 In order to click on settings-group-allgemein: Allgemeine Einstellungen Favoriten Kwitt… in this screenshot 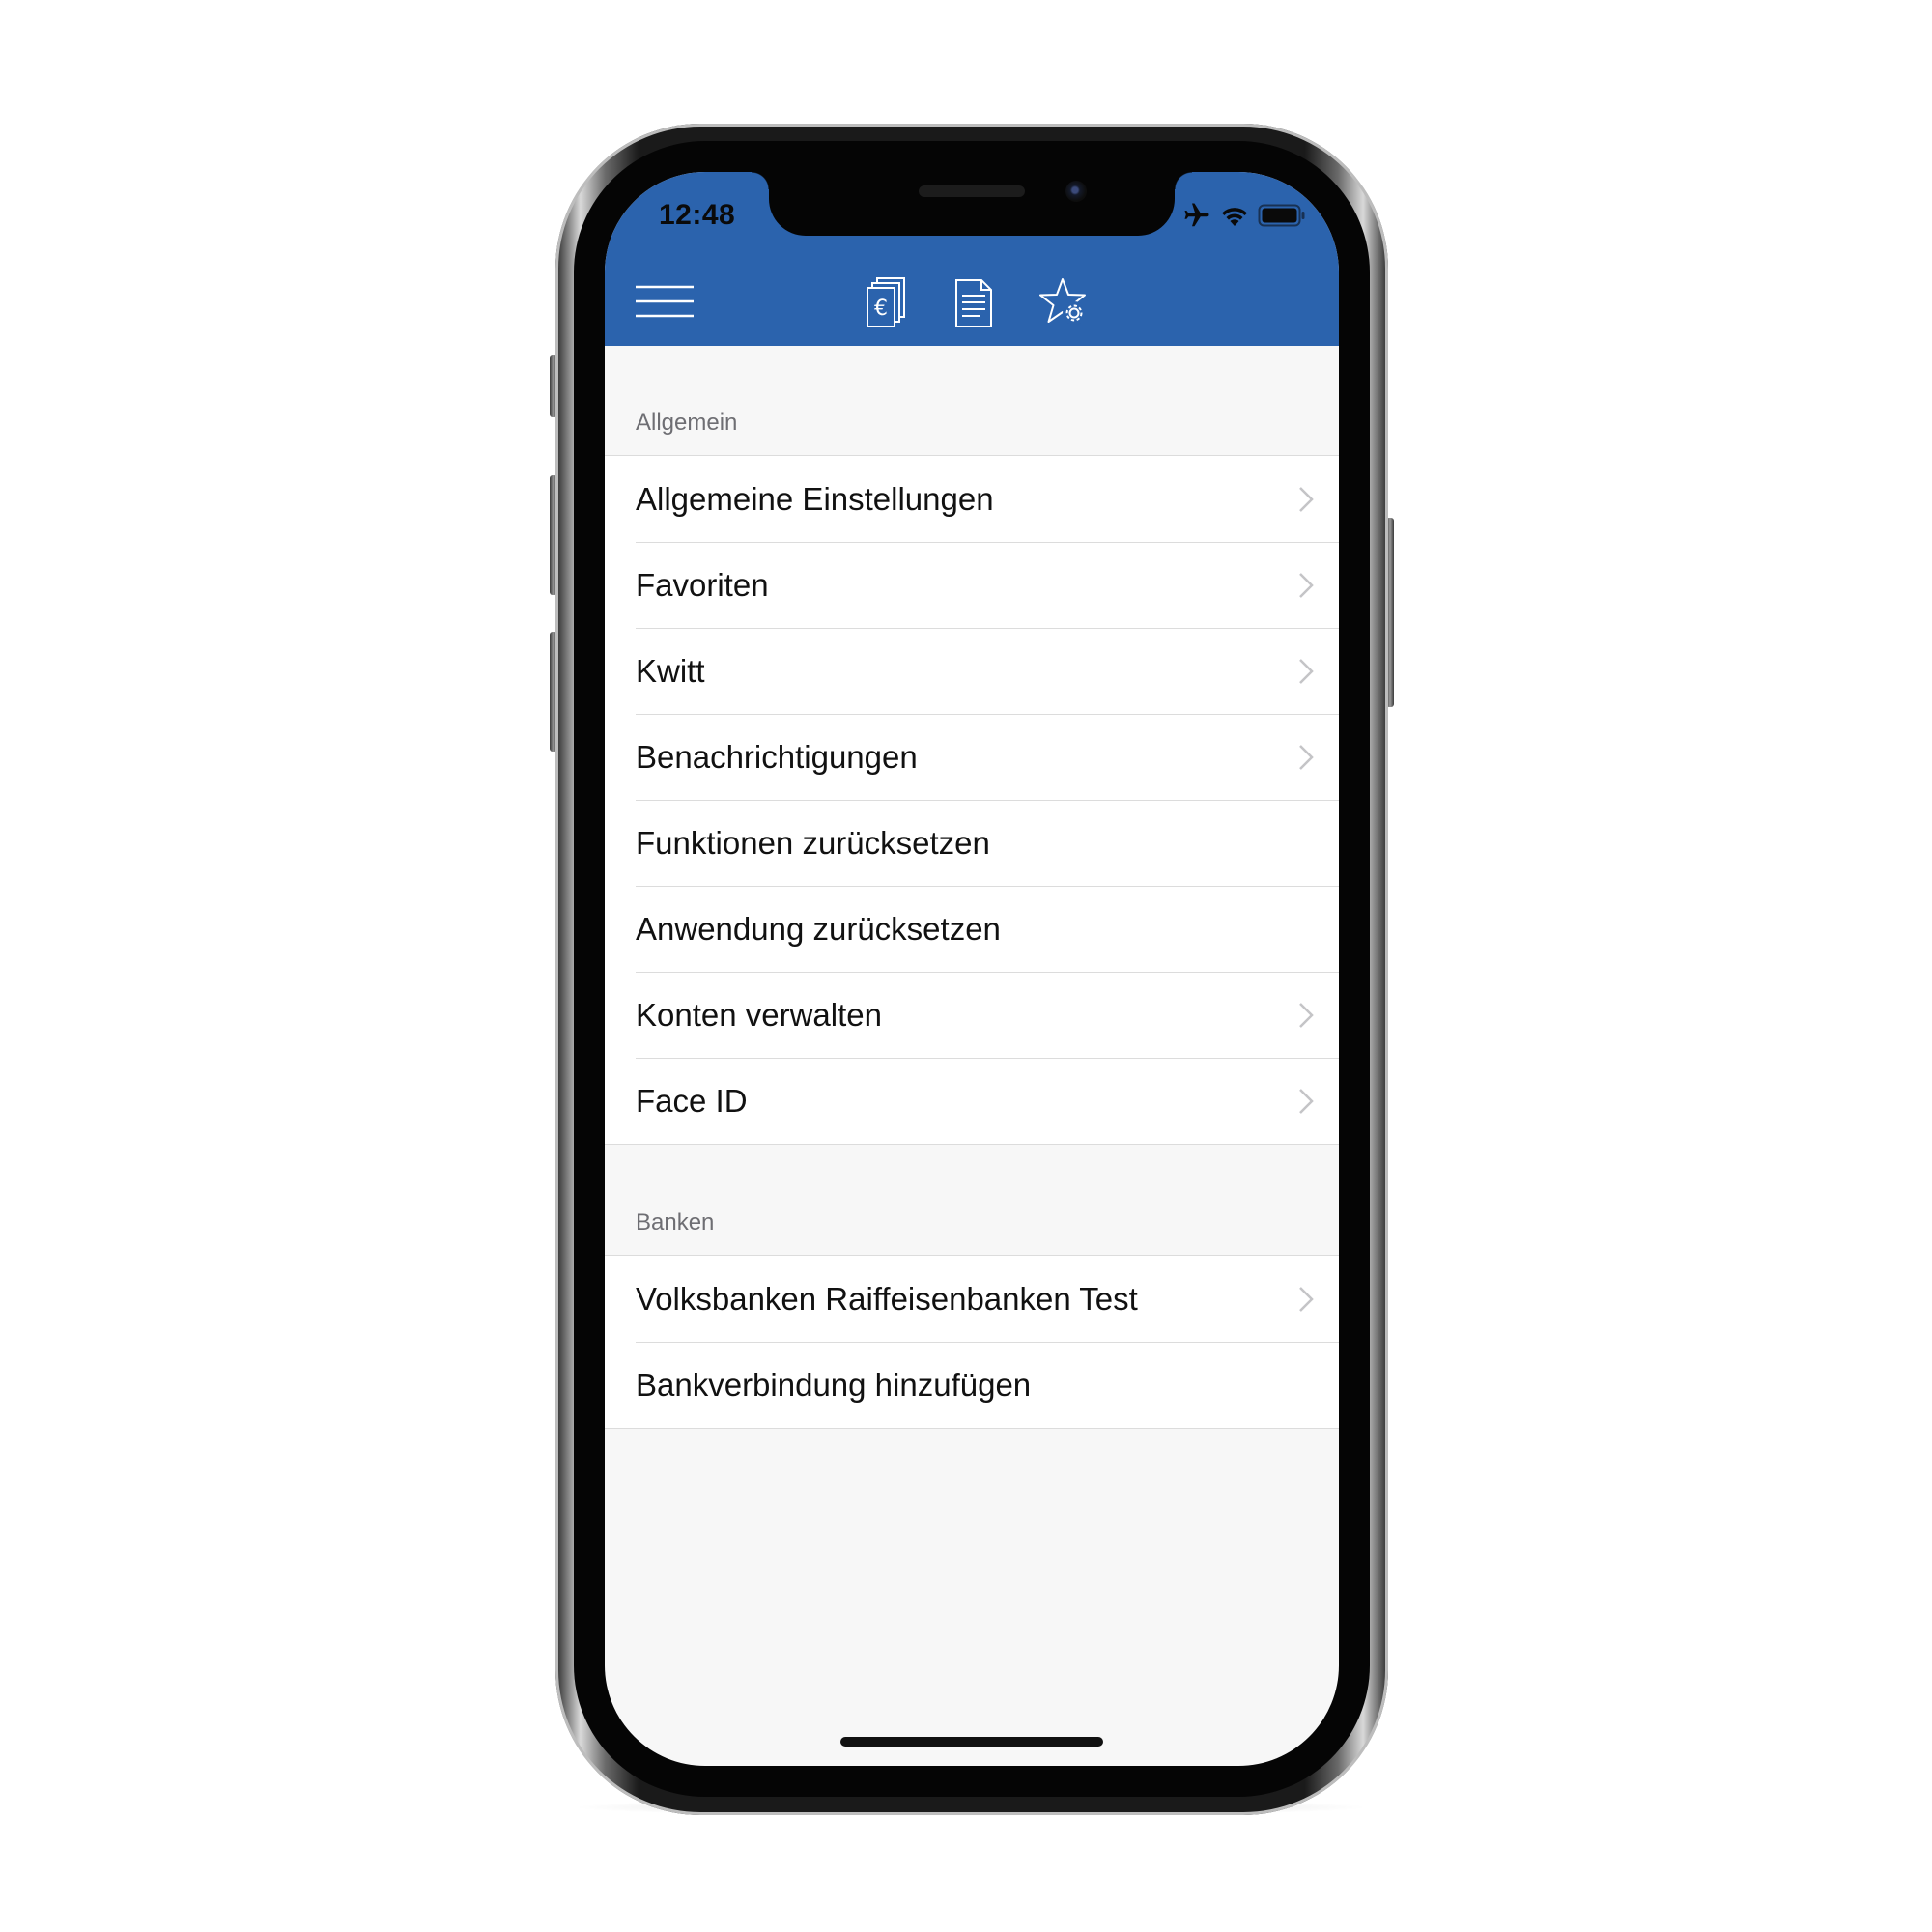, I will do `click(972, 800)`.